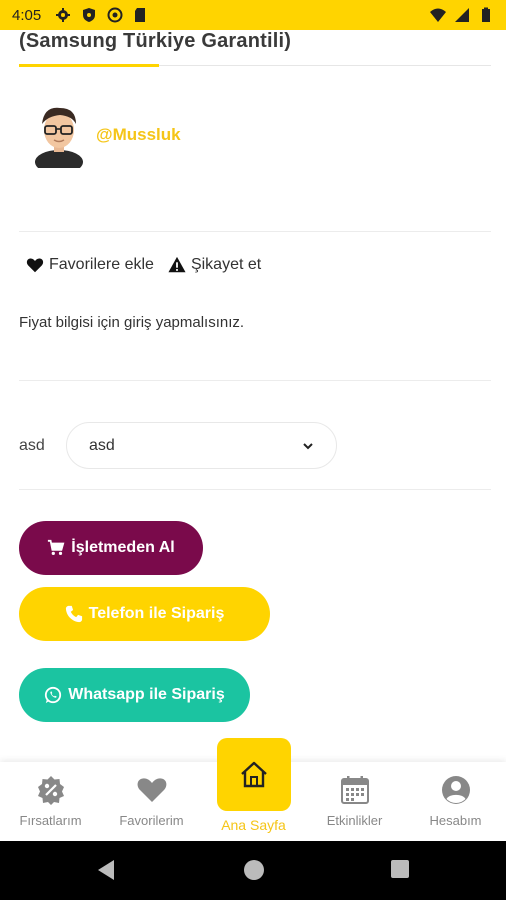 This screenshot has width=506, height=900. Describe the element at coordinates (438, 15) in the screenshot. I see `wifi-icon` at that location.